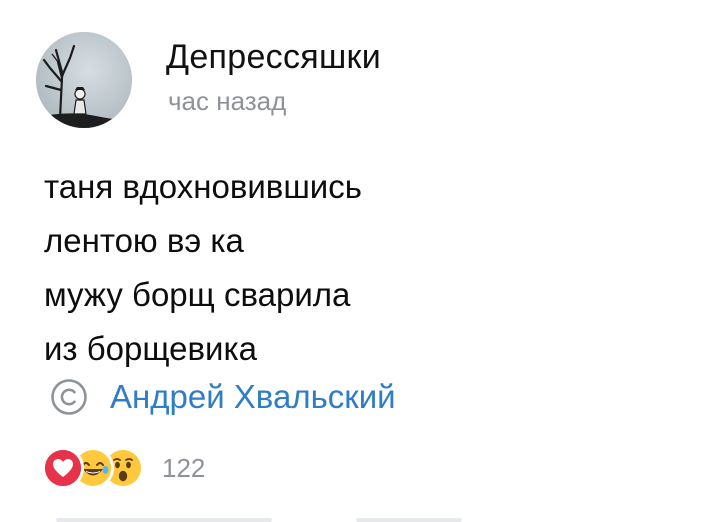  What do you see at coordinates (184, 467) in the screenshot?
I see `reaction-count: 122` at bounding box center [184, 467].